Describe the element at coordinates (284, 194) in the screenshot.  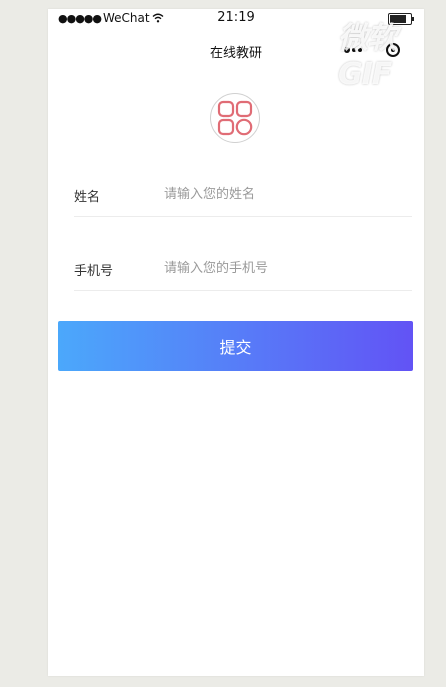
I see `name-input` at that location.